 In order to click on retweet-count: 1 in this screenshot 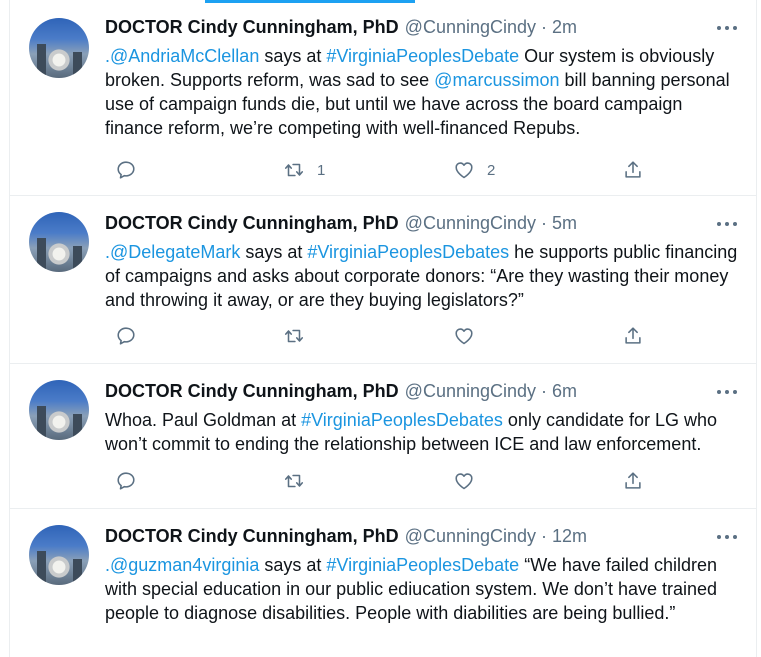, I will do `click(321, 170)`.